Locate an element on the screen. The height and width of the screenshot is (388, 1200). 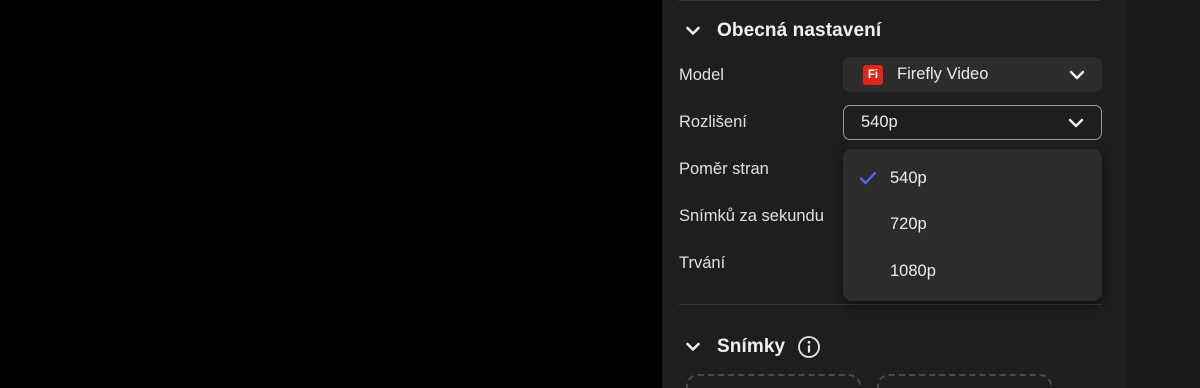
option-label: 720p is located at coordinates (908, 223).